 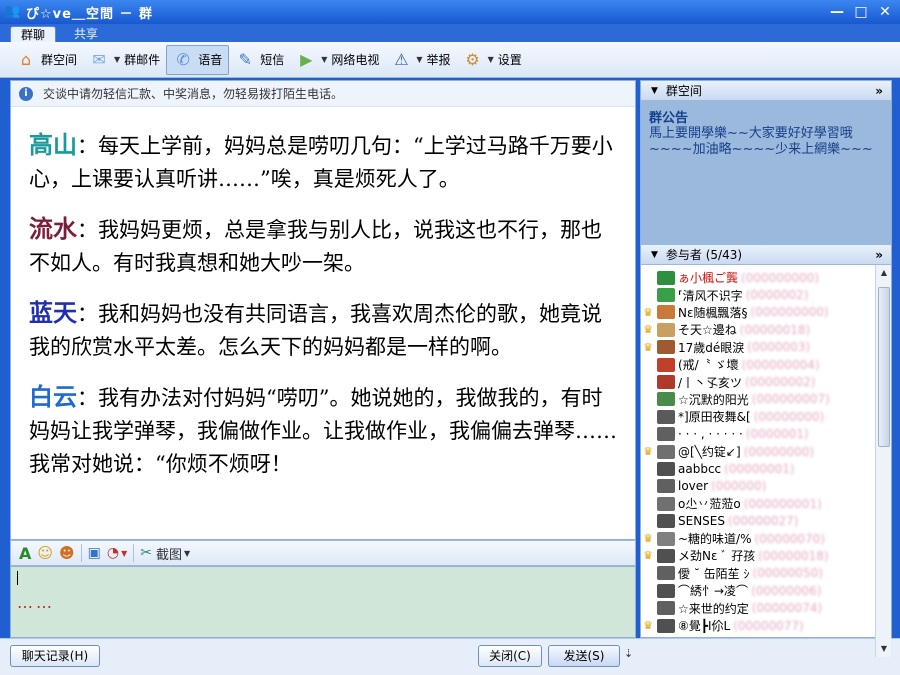 I want to click on group-app-icon: 👥, so click(x=12, y=11).